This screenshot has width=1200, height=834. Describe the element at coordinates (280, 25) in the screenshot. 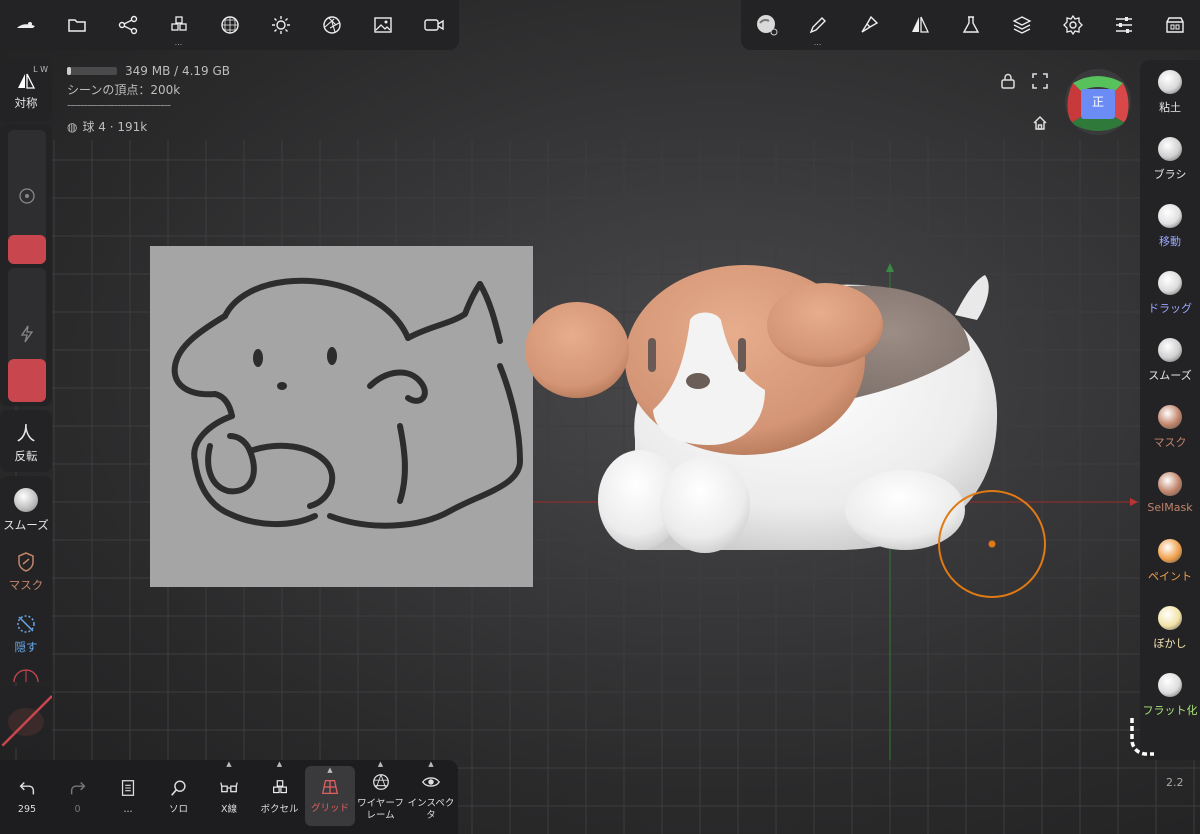

I see `light-button` at that location.